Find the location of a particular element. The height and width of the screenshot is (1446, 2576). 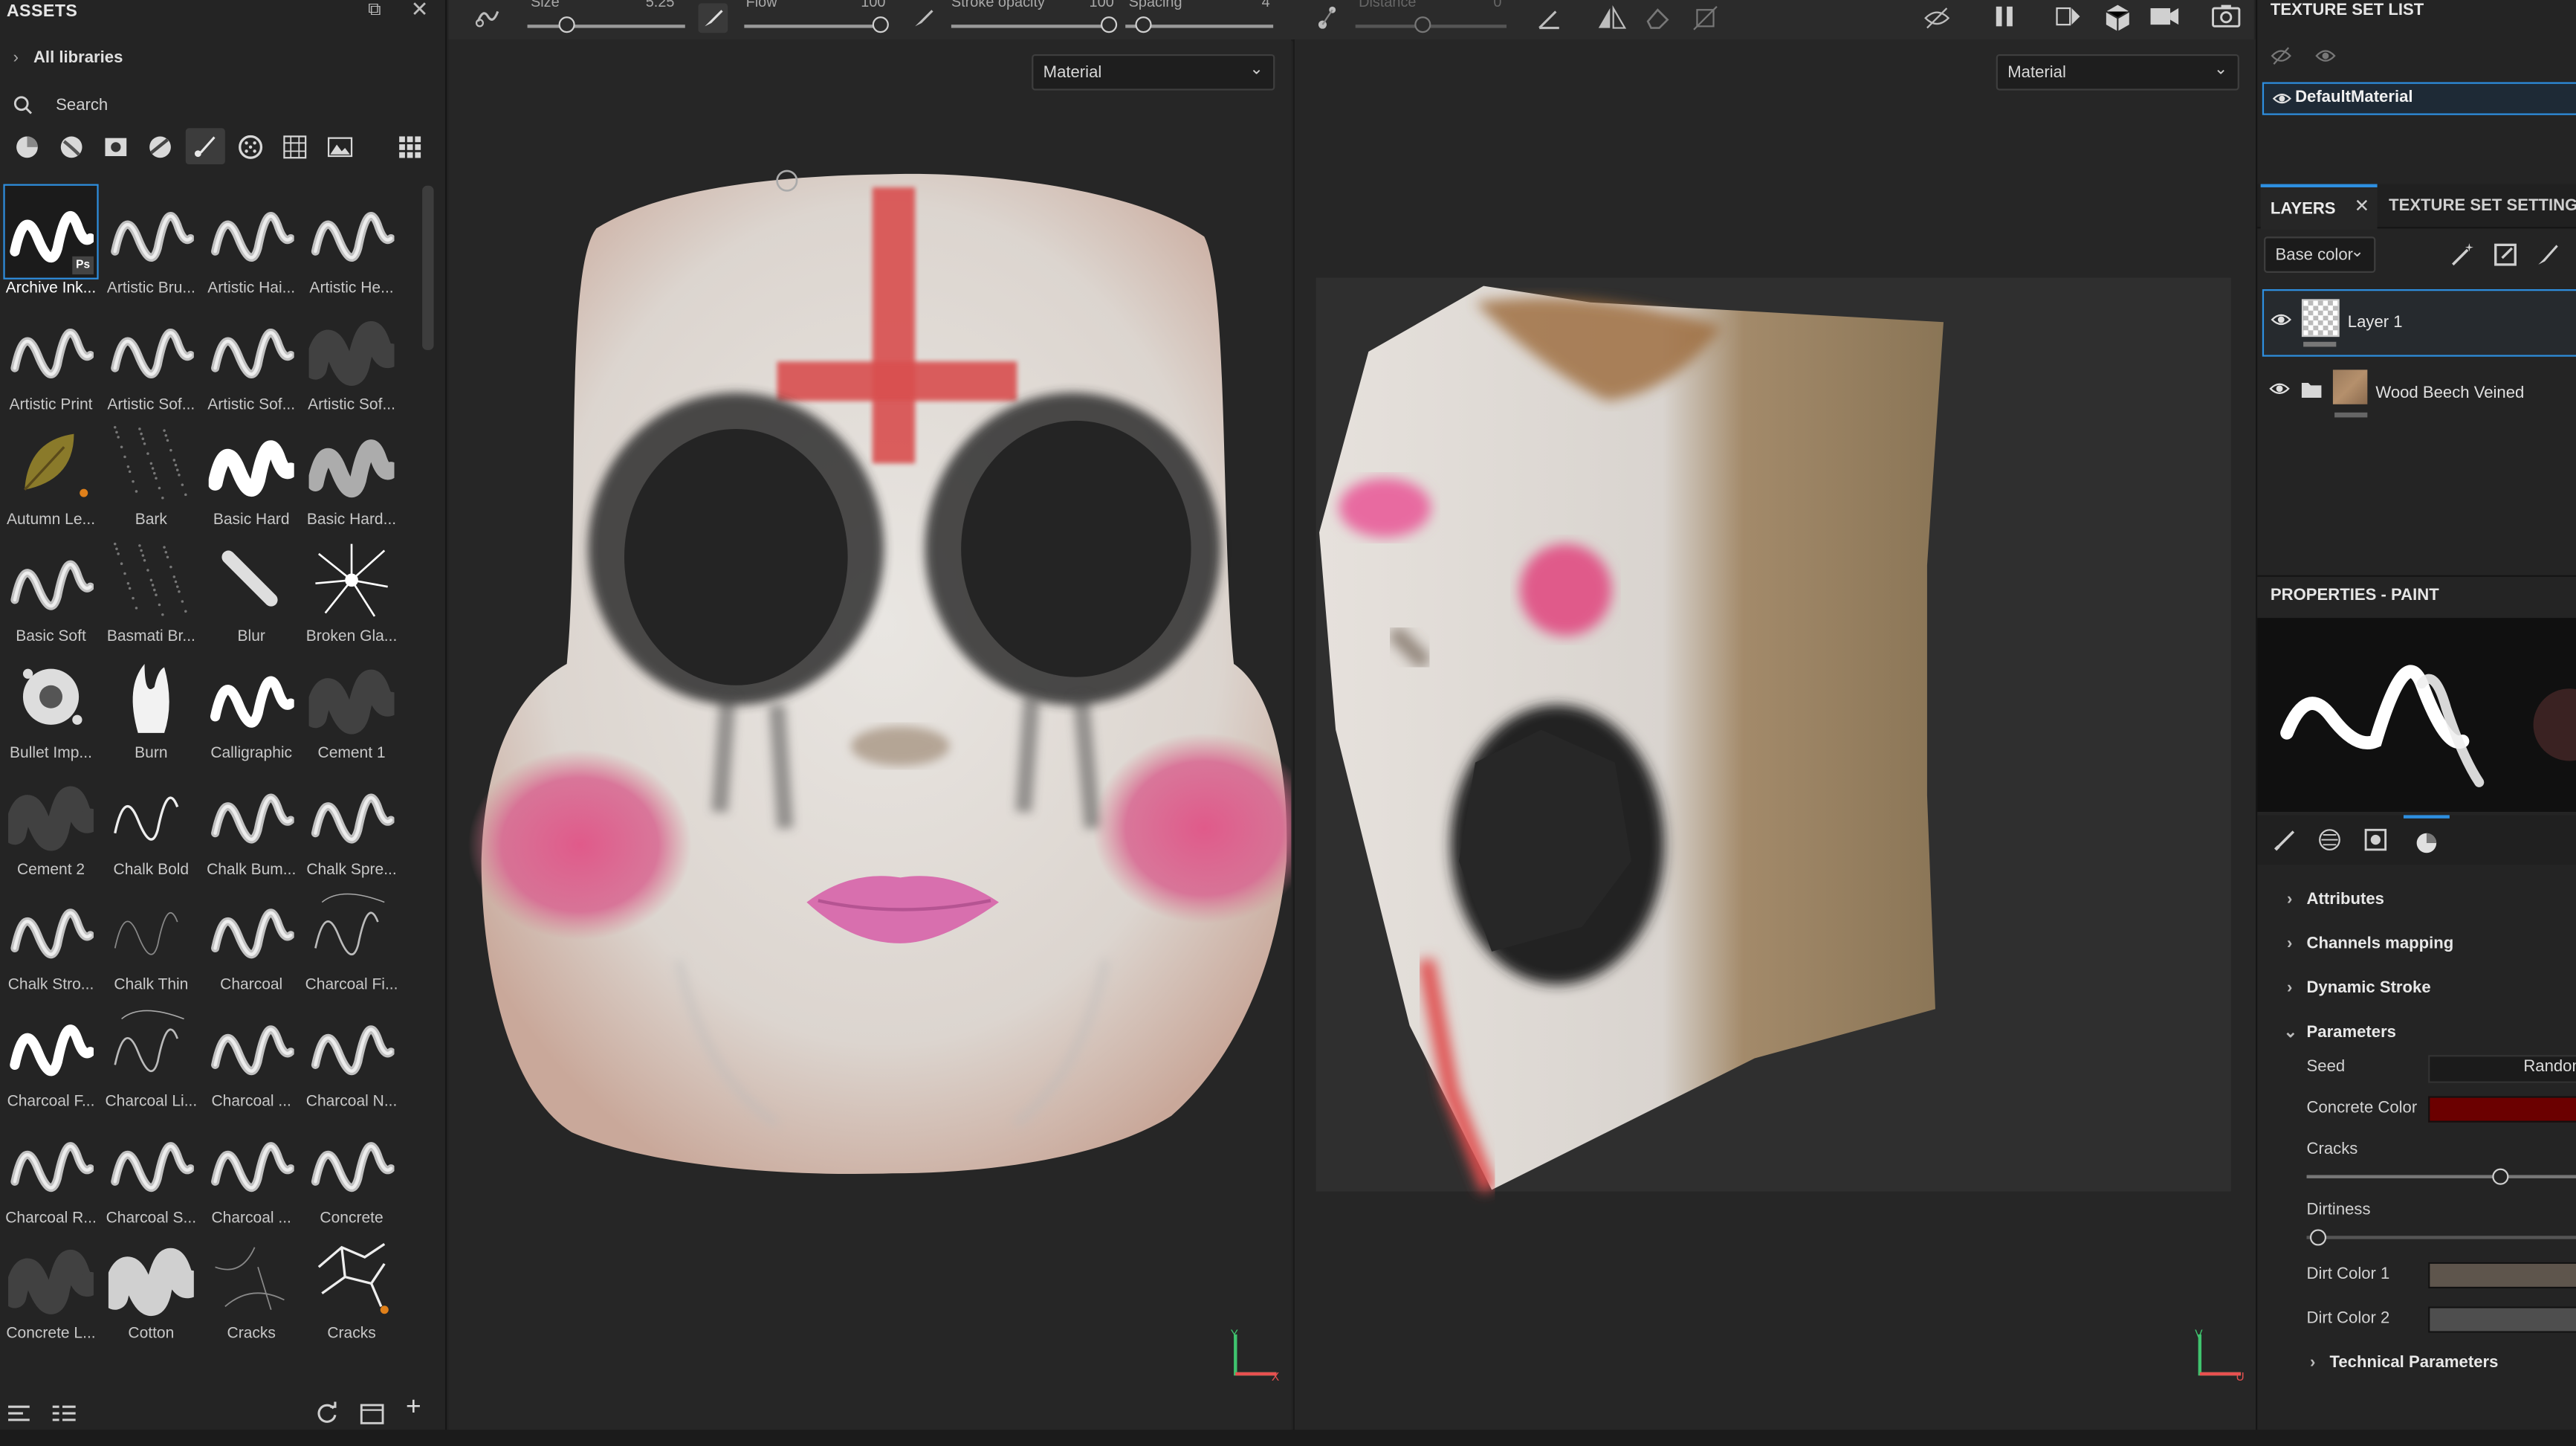

mask-filter-icon is located at coordinates (116, 147).